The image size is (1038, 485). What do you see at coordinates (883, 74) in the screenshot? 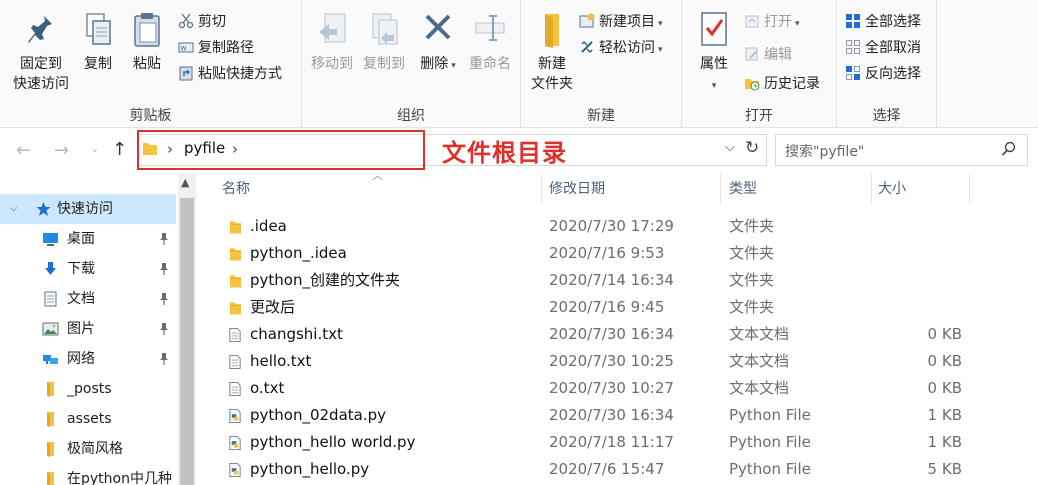
I see `invert-selection-button: 反向选择` at bounding box center [883, 74].